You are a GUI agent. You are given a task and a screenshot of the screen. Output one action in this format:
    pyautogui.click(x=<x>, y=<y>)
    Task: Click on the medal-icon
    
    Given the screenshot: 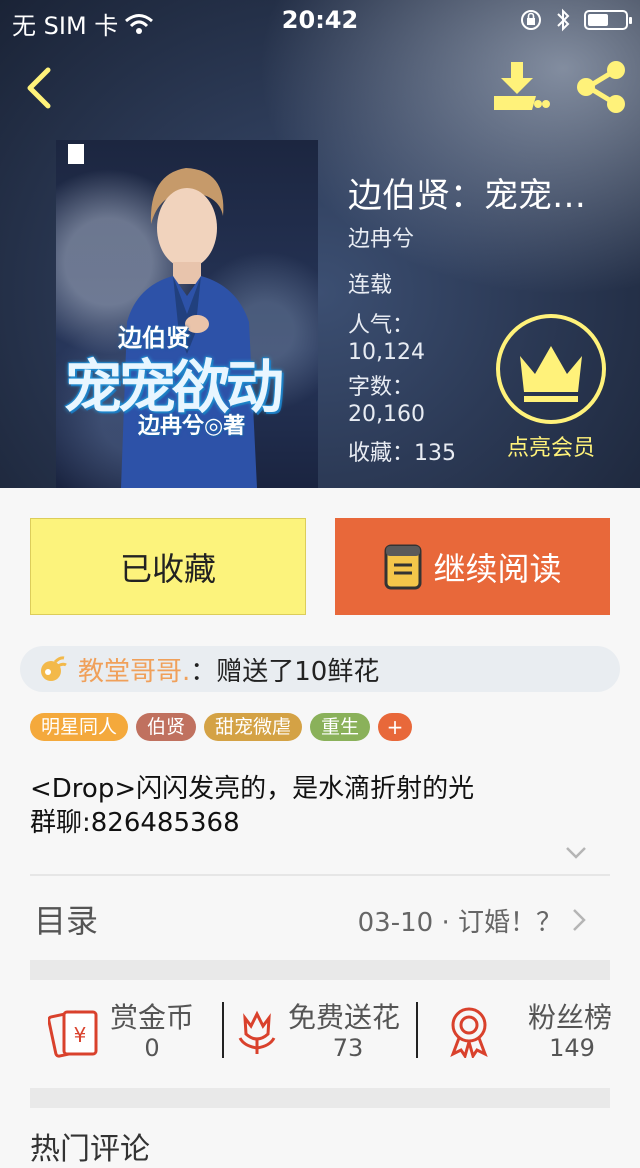 What is the action you would take?
    pyautogui.click(x=469, y=1032)
    